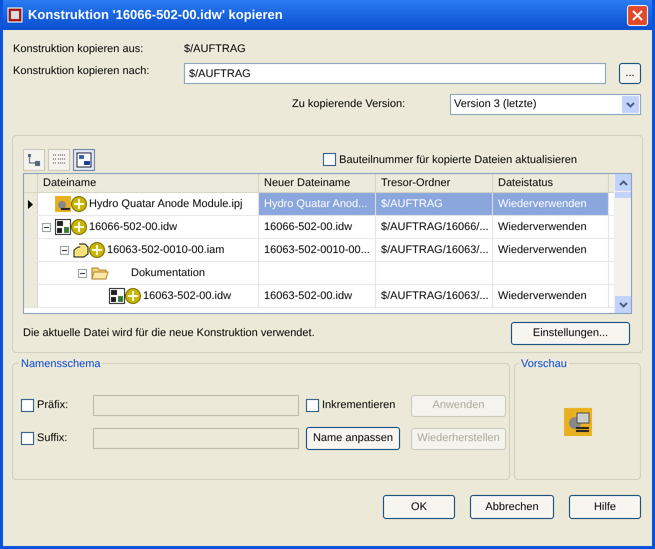  I want to click on dialog-button: OK, so click(419, 507).